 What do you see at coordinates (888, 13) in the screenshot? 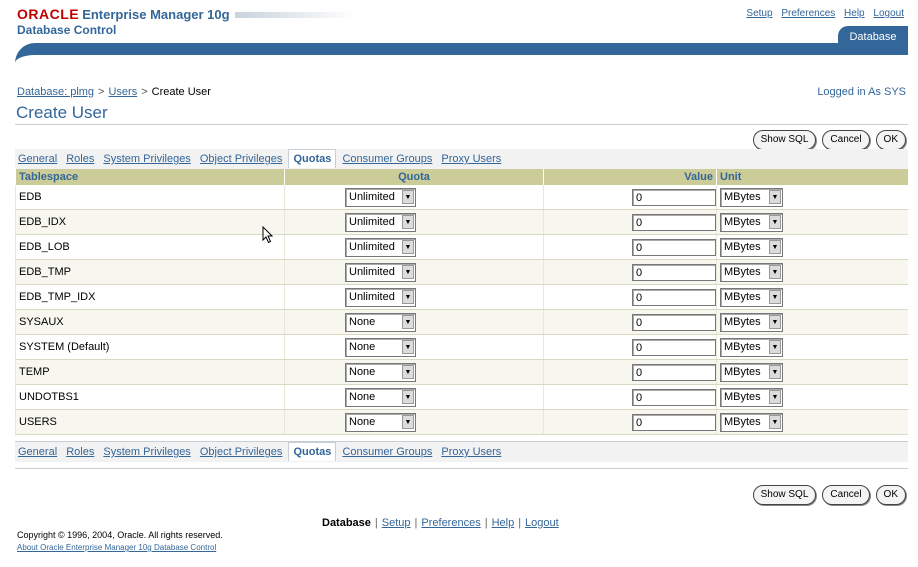
I see `global-link-logout: Logout` at bounding box center [888, 13].